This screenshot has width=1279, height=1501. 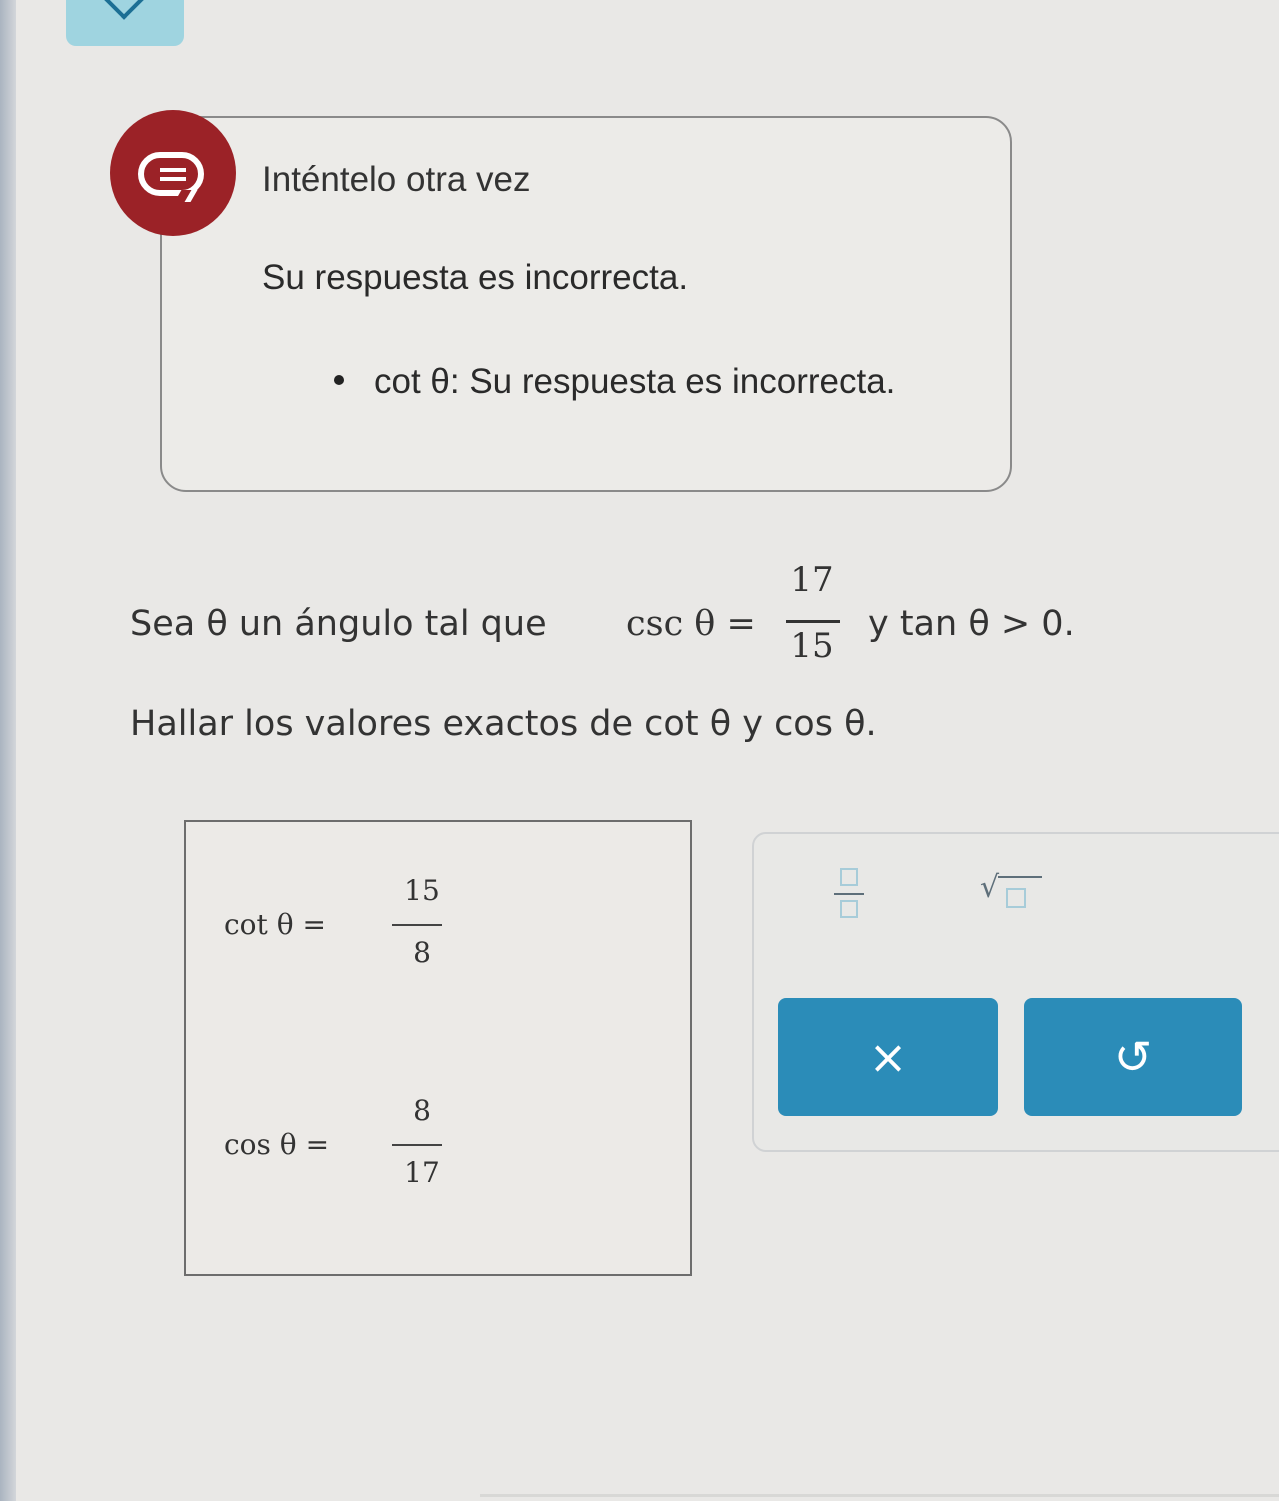 What do you see at coordinates (475, 277) in the screenshot?
I see `feedback-message: Su respuesta es incorrecta.` at bounding box center [475, 277].